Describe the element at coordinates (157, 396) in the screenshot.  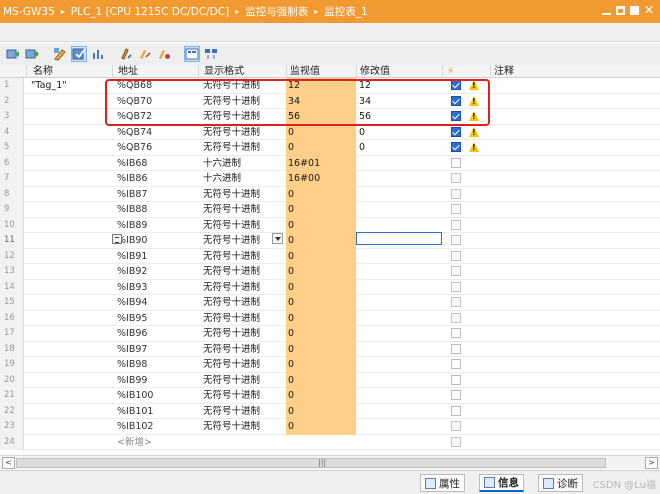
I see `address-cell: %IB100` at that location.